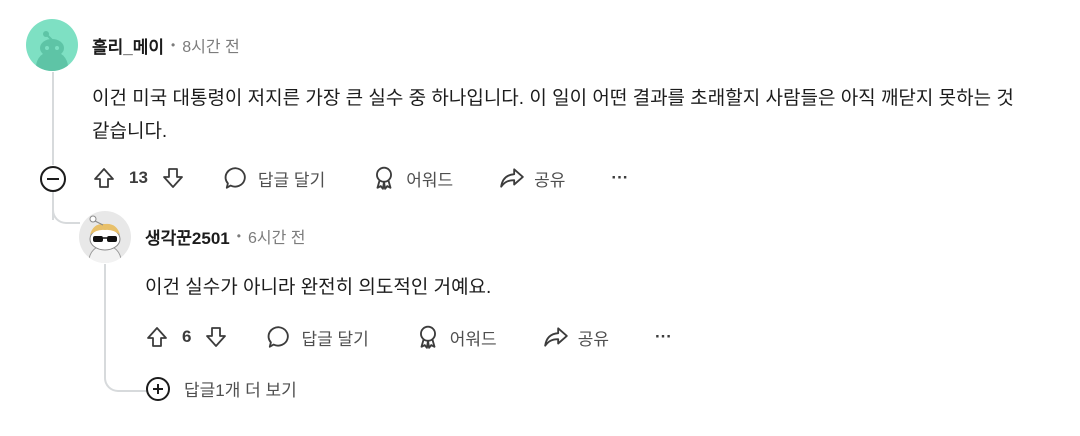  What do you see at coordinates (166, 45) in the screenshot?
I see `comment-meta: 홀리_메이 • 8시간 전` at bounding box center [166, 45].